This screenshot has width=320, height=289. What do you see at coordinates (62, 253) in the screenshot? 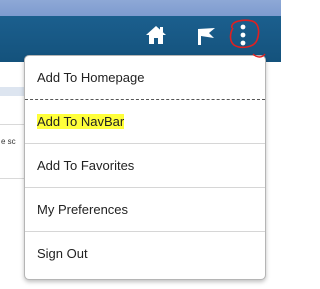
I see `menu-item-label: Sign Out` at bounding box center [62, 253].